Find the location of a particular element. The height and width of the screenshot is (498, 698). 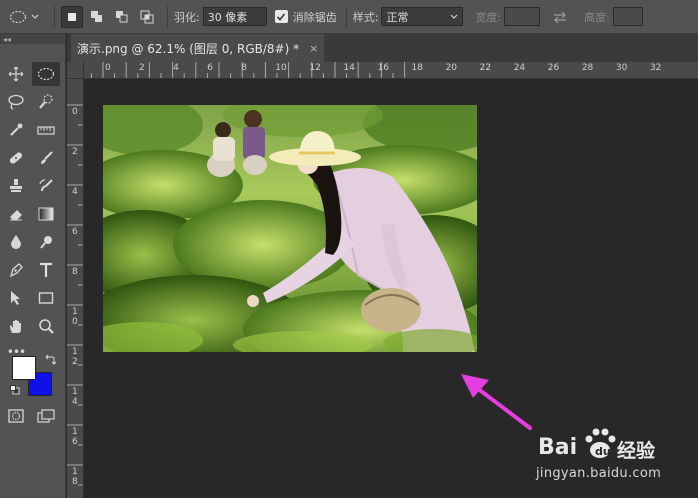

tool-preset-picker is located at coordinates (24, 17).